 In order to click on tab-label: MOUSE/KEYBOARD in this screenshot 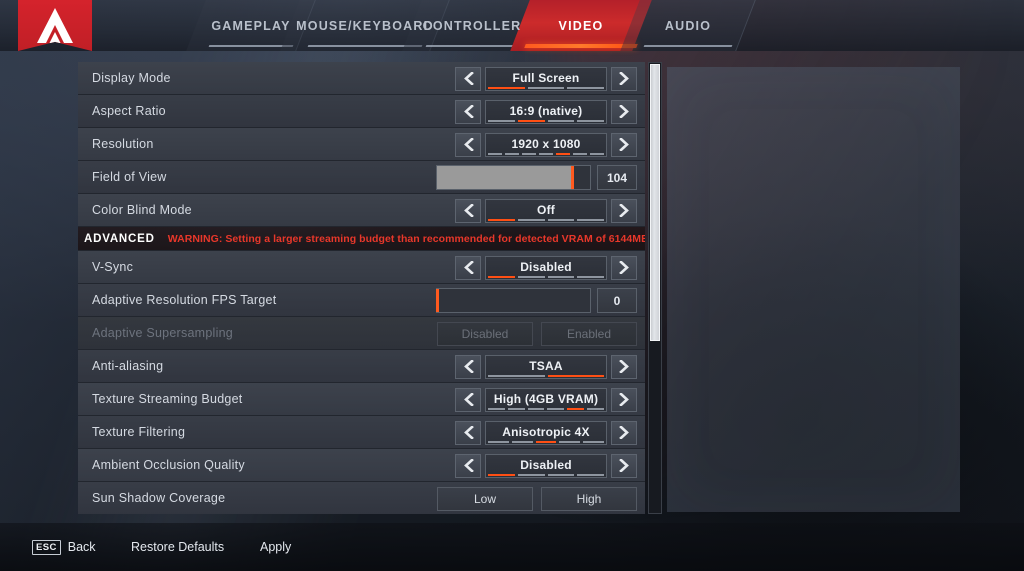, I will do `click(365, 25)`.